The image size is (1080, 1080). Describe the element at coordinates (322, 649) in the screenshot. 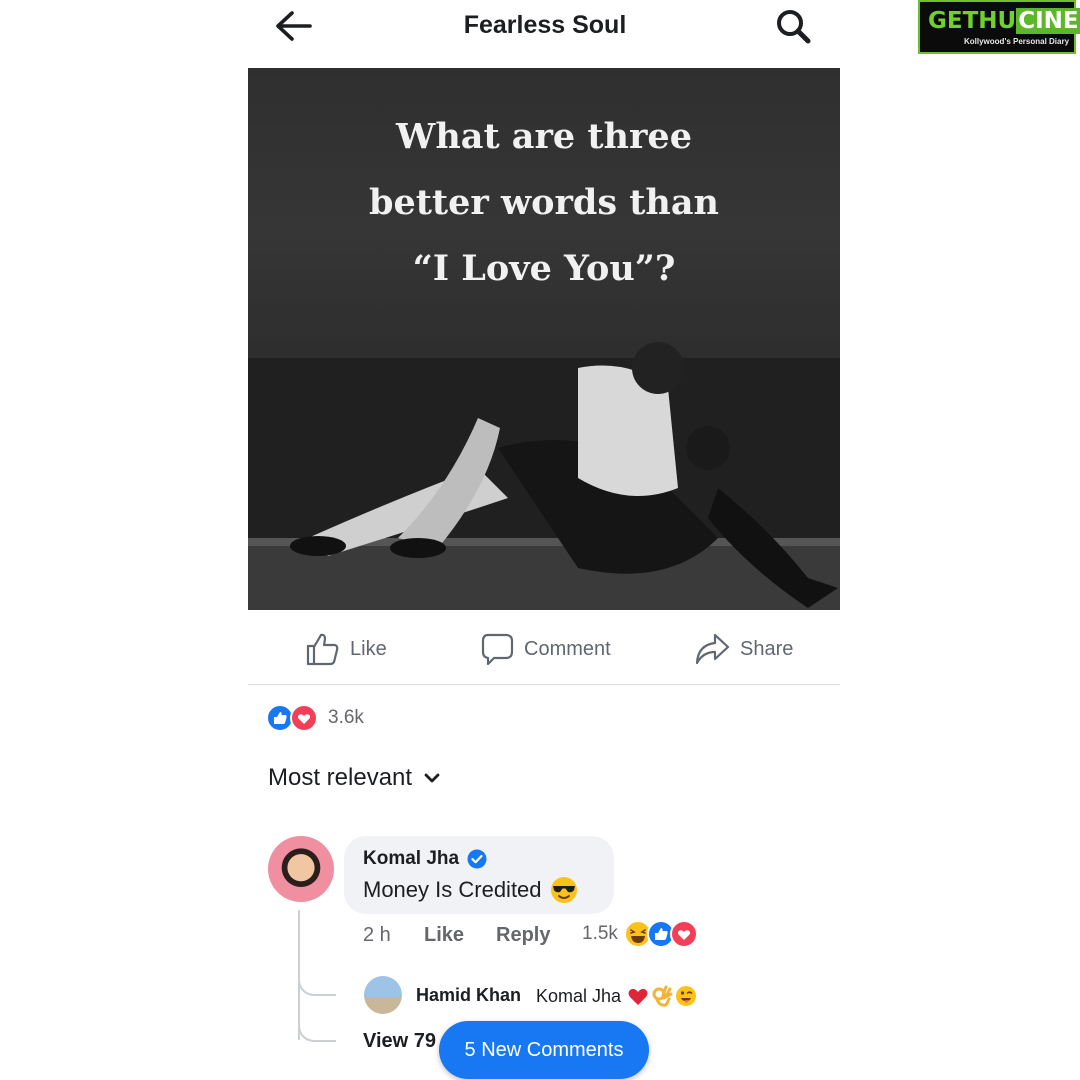

I see `thumbs-up-icon` at that location.